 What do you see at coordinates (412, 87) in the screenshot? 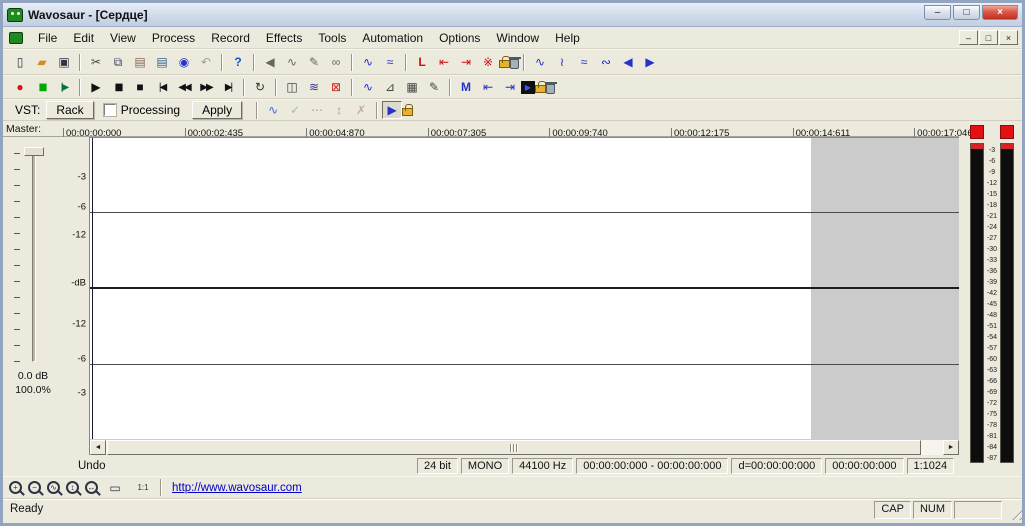
I see `grid-snap-icon: ▦` at bounding box center [412, 87].